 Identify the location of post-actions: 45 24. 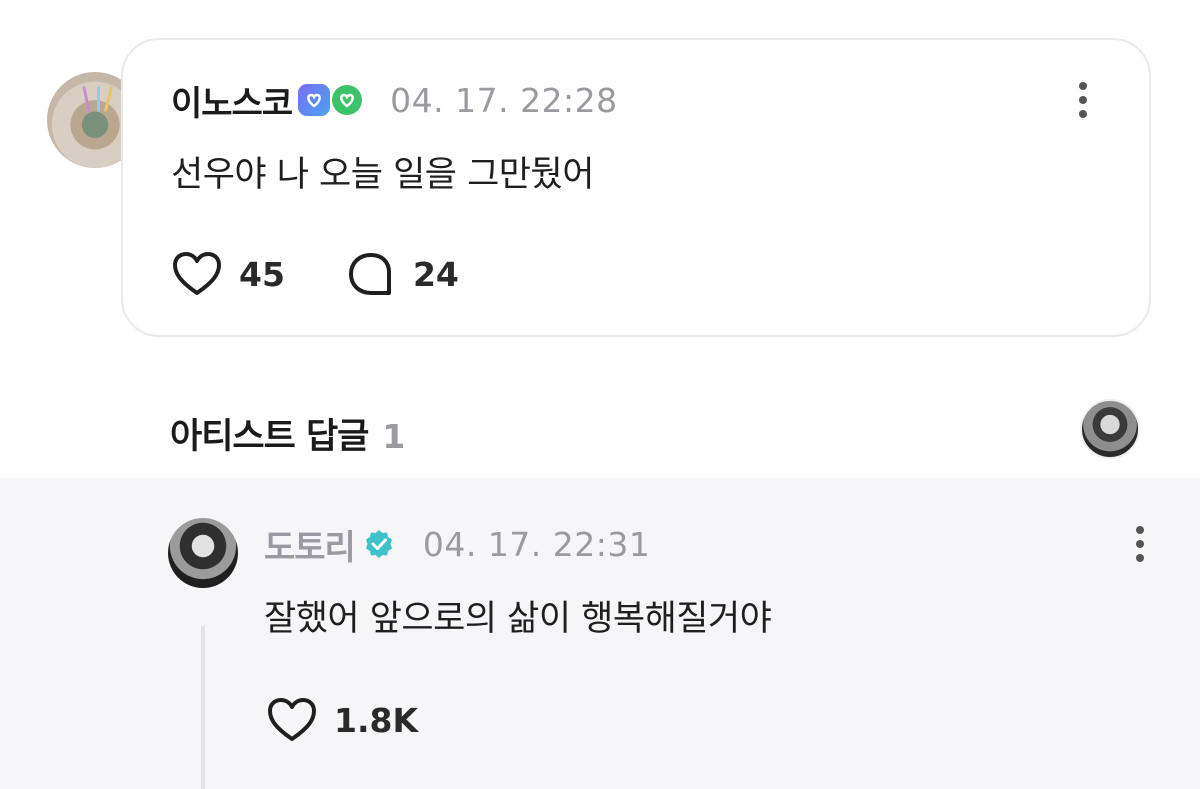
(345, 274).